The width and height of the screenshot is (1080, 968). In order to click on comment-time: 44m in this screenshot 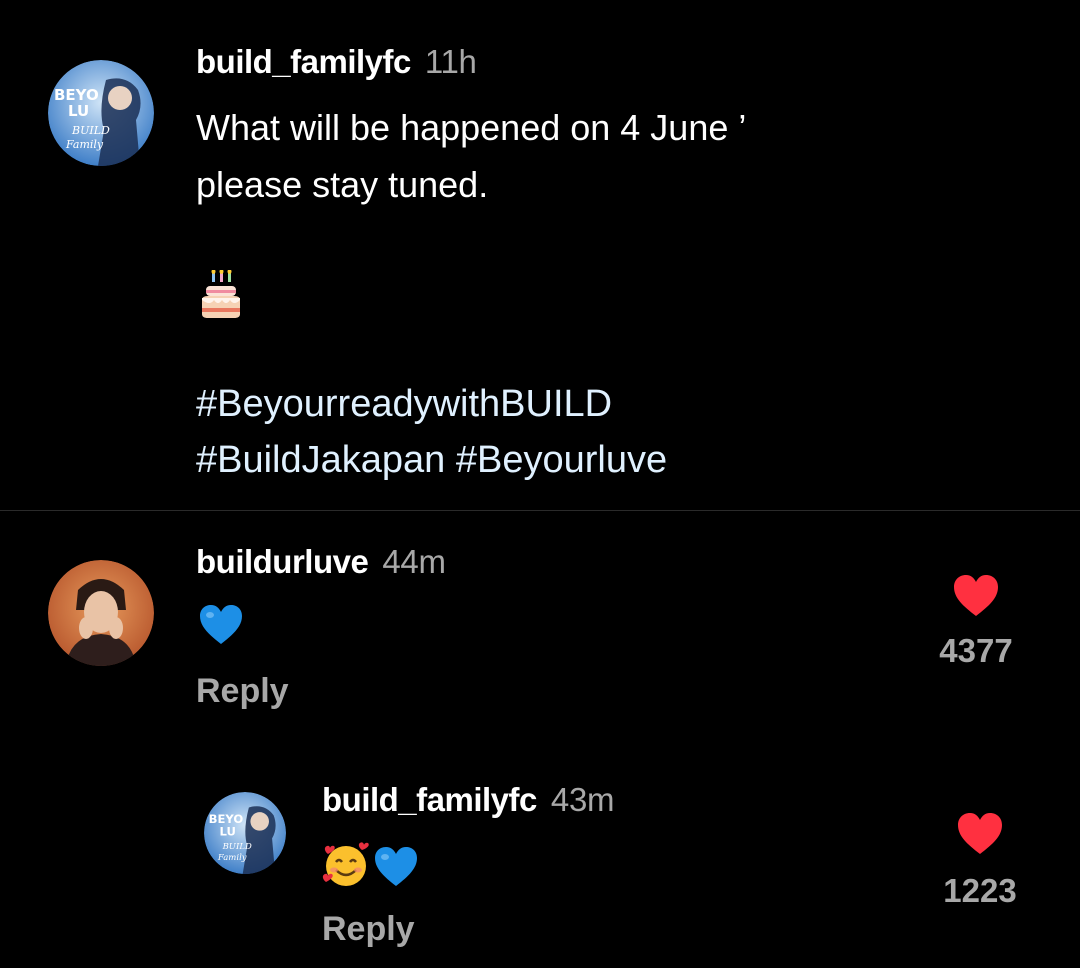, I will do `click(414, 561)`.